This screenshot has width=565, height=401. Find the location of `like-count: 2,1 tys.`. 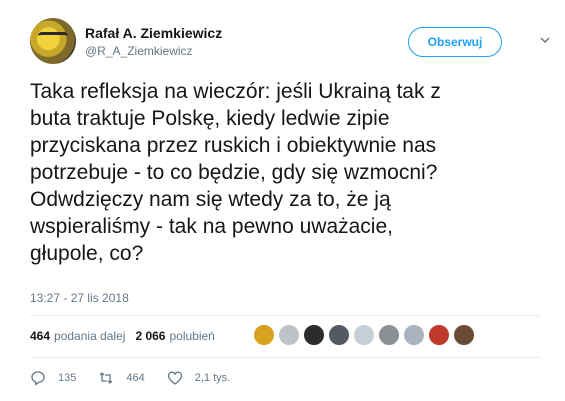

like-count: 2,1 tys. is located at coordinates (212, 378).